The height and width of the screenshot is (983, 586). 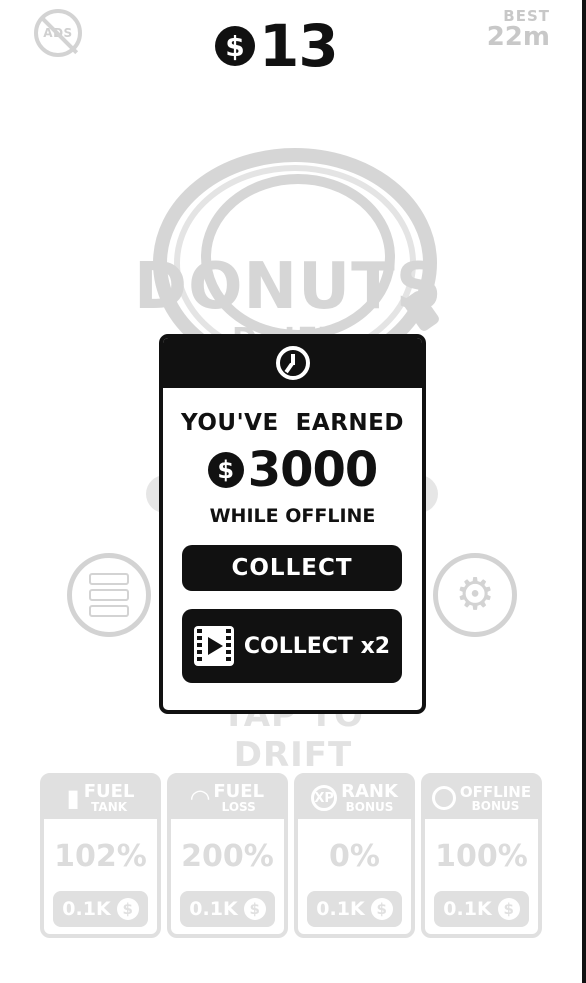 I want to click on card-subtitle: LOSS, so click(x=238, y=807).